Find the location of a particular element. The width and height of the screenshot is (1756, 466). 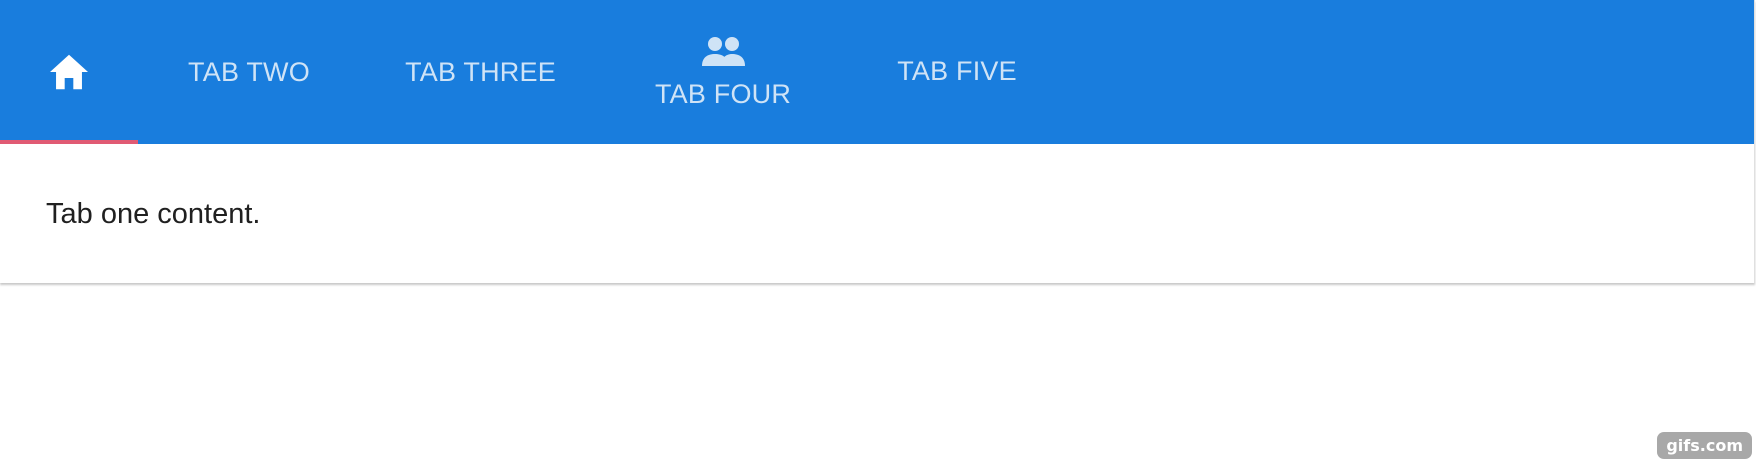

tab-five: TAB FIVE is located at coordinates (957, 72).